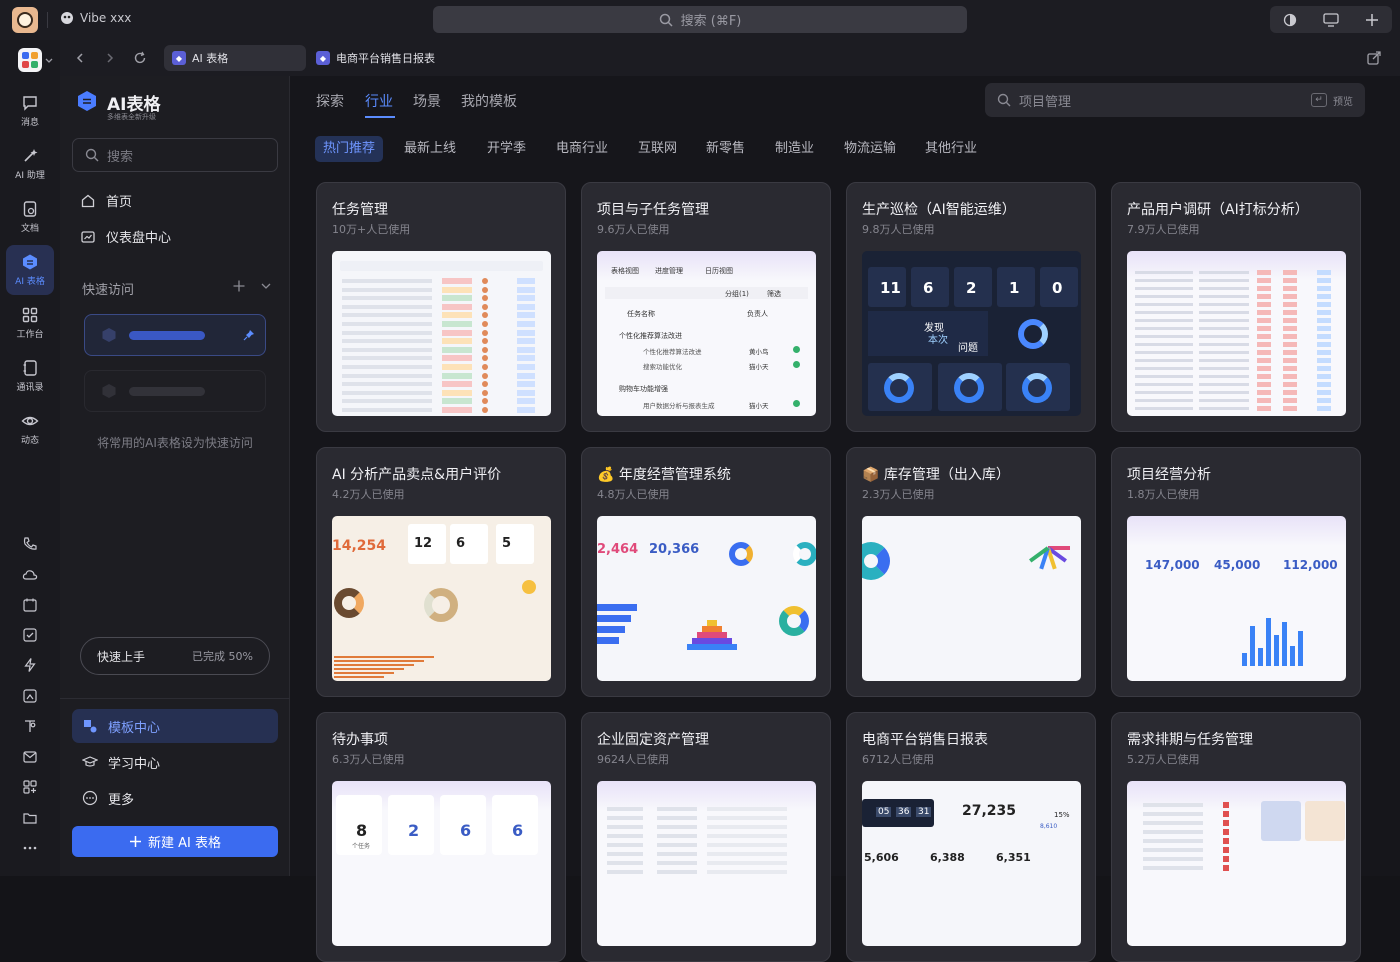 The image size is (1400, 962). What do you see at coordinates (175, 726) in the screenshot?
I see `nav-template-center: 模板中心` at bounding box center [175, 726].